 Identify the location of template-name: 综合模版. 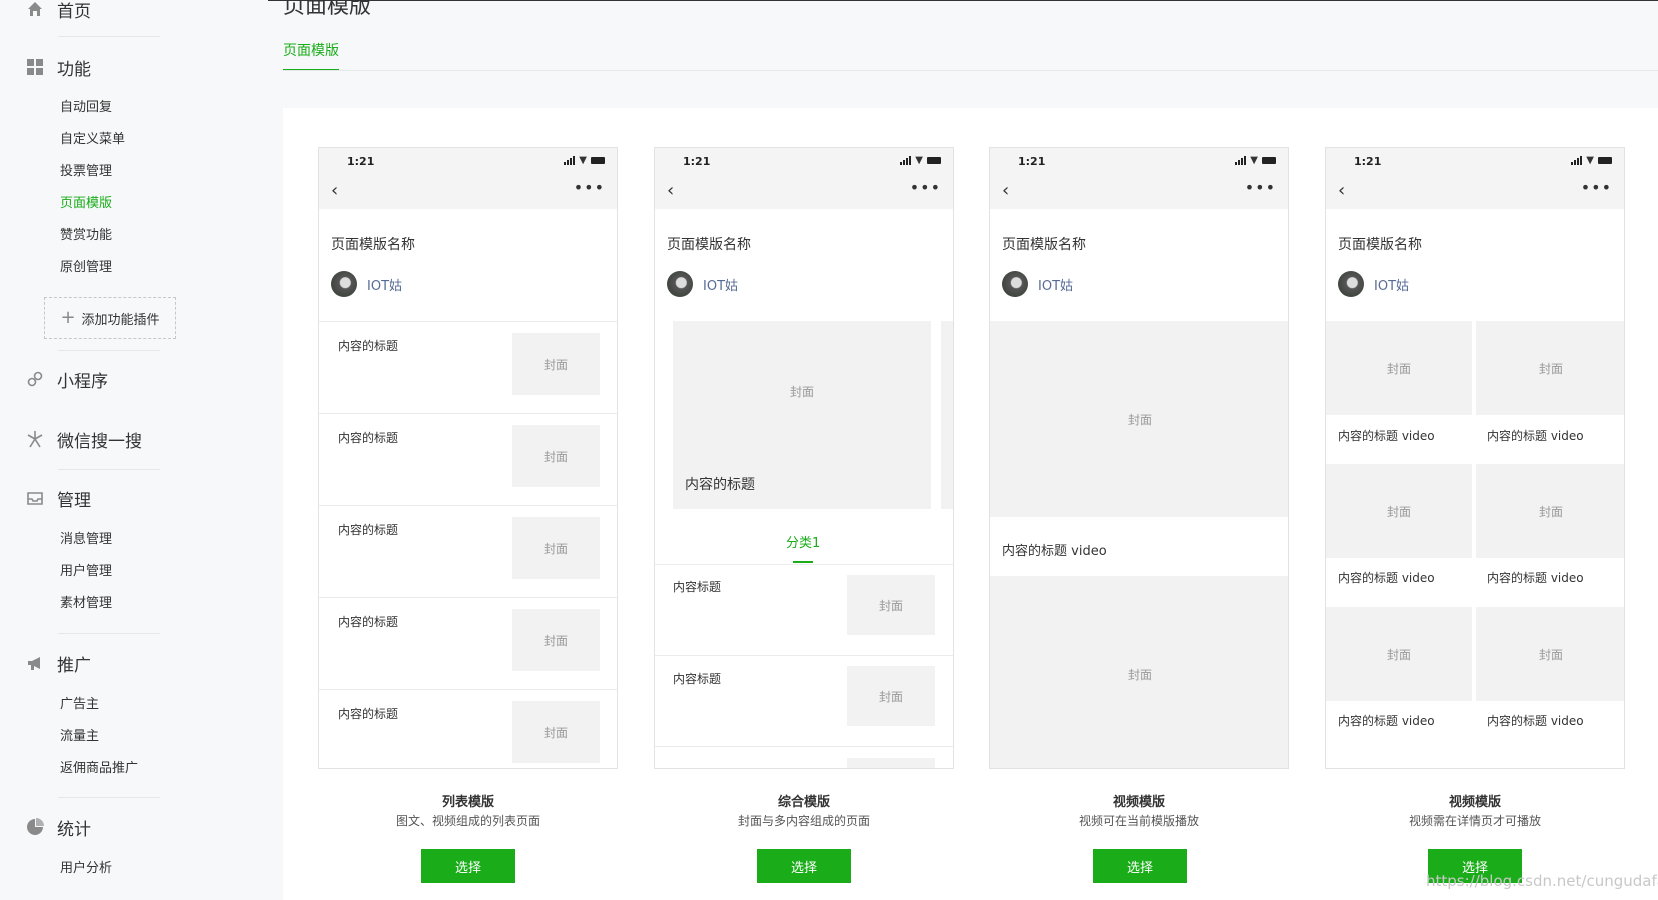
(803, 802).